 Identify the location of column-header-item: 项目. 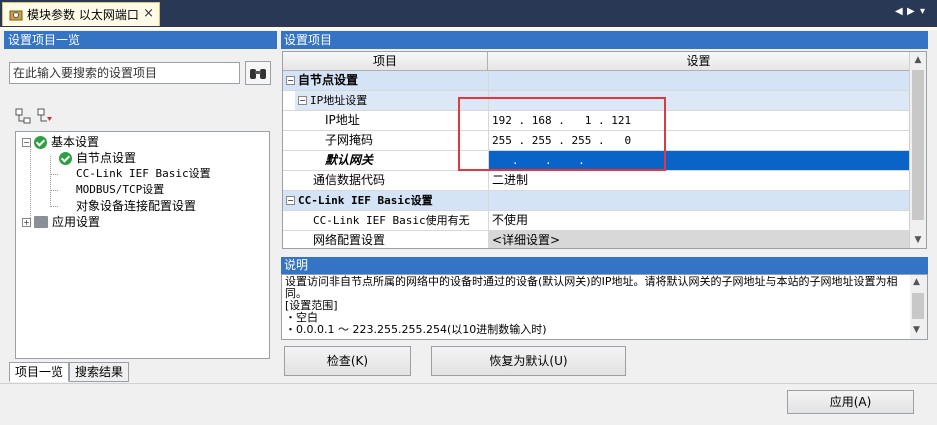
(385, 61).